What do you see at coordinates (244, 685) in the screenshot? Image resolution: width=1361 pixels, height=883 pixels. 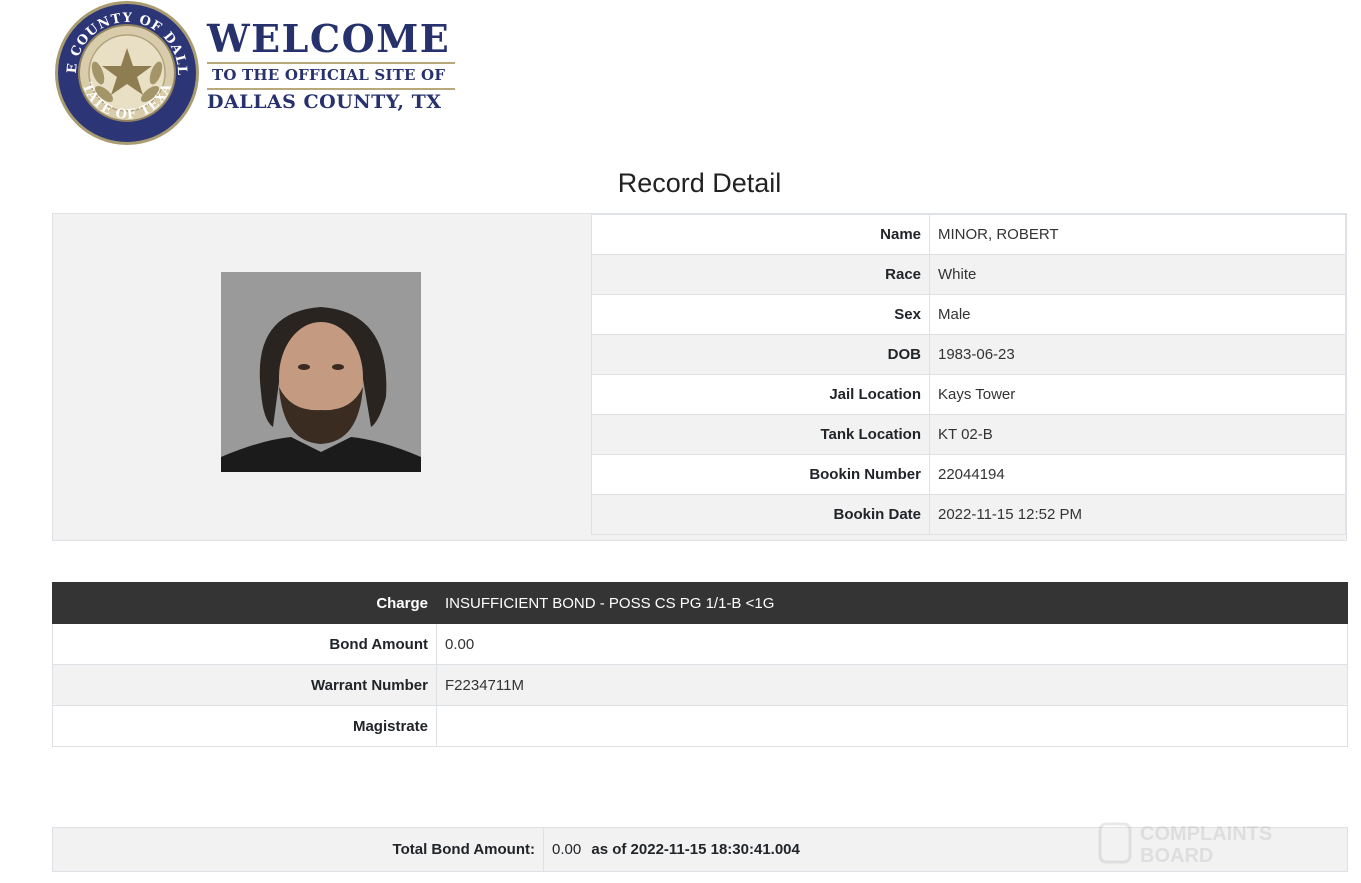 I see `warrant-number-label: Warrant Number` at bounding box center [244, 685].